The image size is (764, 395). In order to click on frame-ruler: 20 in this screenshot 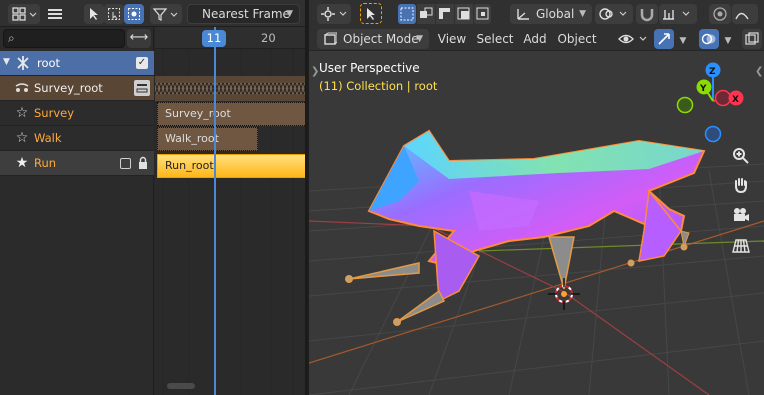, I will do `click(230, 38)`.